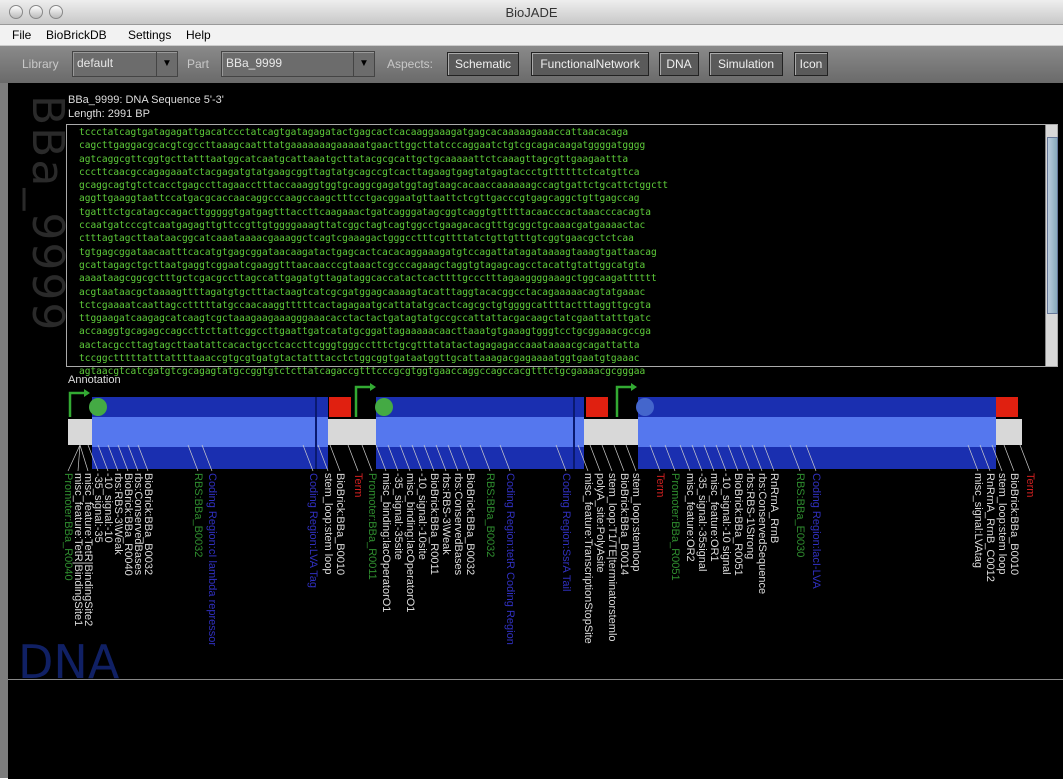  What do you see at coordinates (398, 516) in the screenshot?
I see `annotation-feature-label: -35_signal:-35site` at bounding box center [398, 516].